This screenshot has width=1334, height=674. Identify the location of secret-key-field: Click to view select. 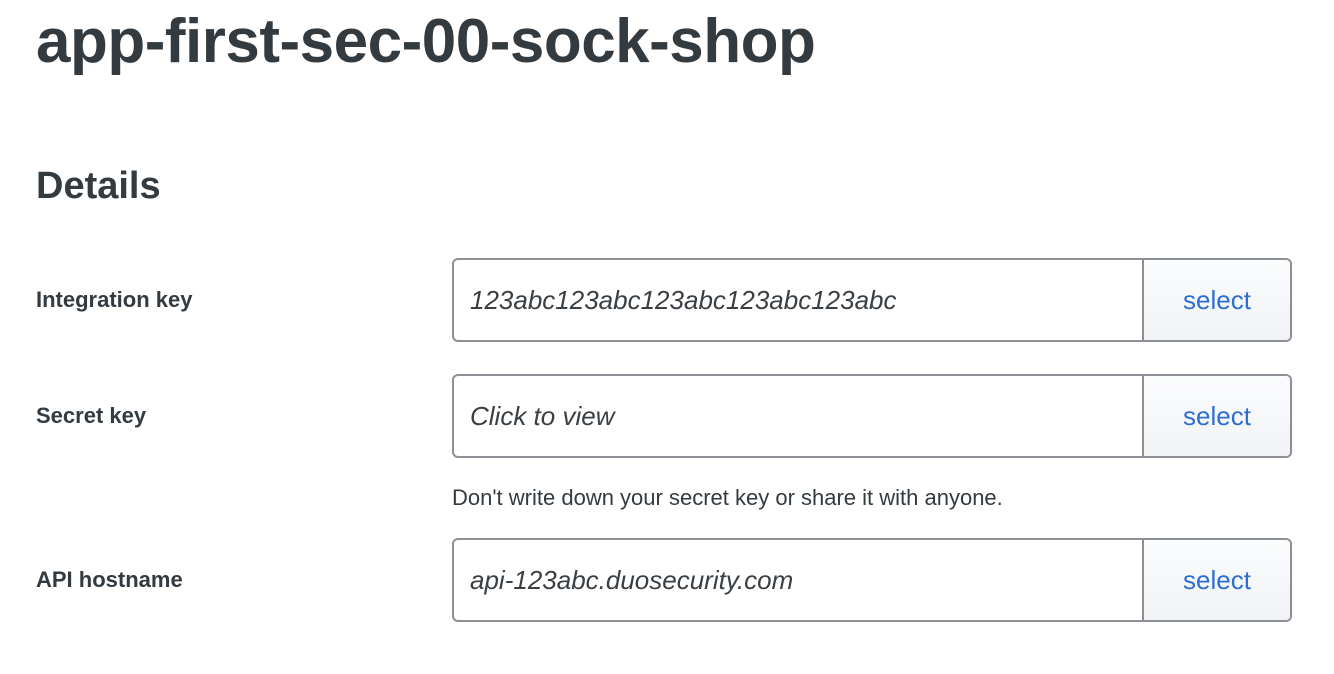
(872, 416).